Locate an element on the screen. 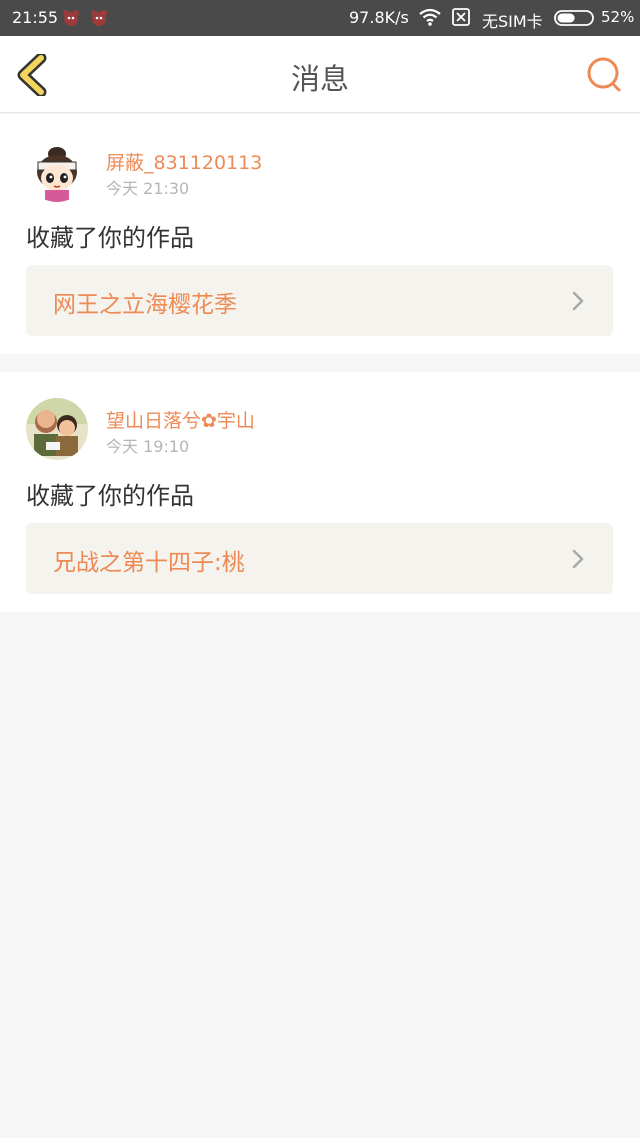 The height and width of the screenshot is (1138, 640). username: 屏蔽_831120113 is located at coordinates (184, 161).